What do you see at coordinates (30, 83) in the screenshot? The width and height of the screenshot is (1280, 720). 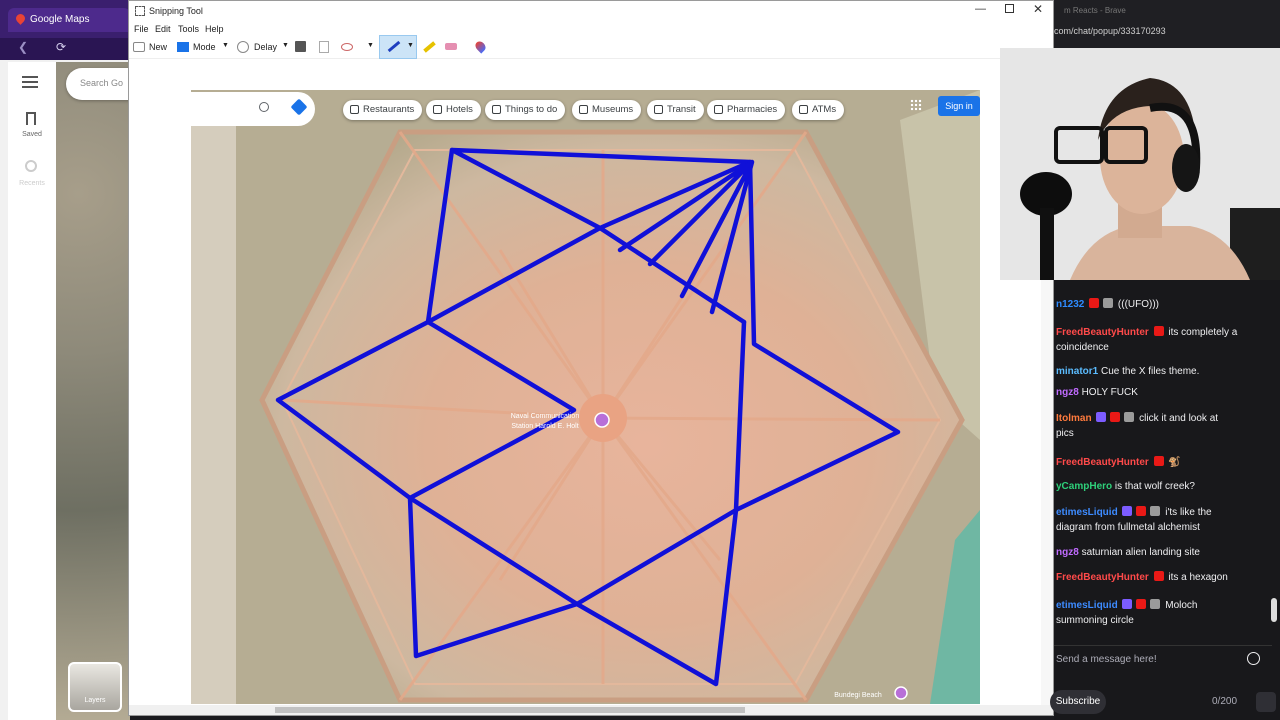 I see `hamburger-menu-icon` at bounding box center [30, 83].